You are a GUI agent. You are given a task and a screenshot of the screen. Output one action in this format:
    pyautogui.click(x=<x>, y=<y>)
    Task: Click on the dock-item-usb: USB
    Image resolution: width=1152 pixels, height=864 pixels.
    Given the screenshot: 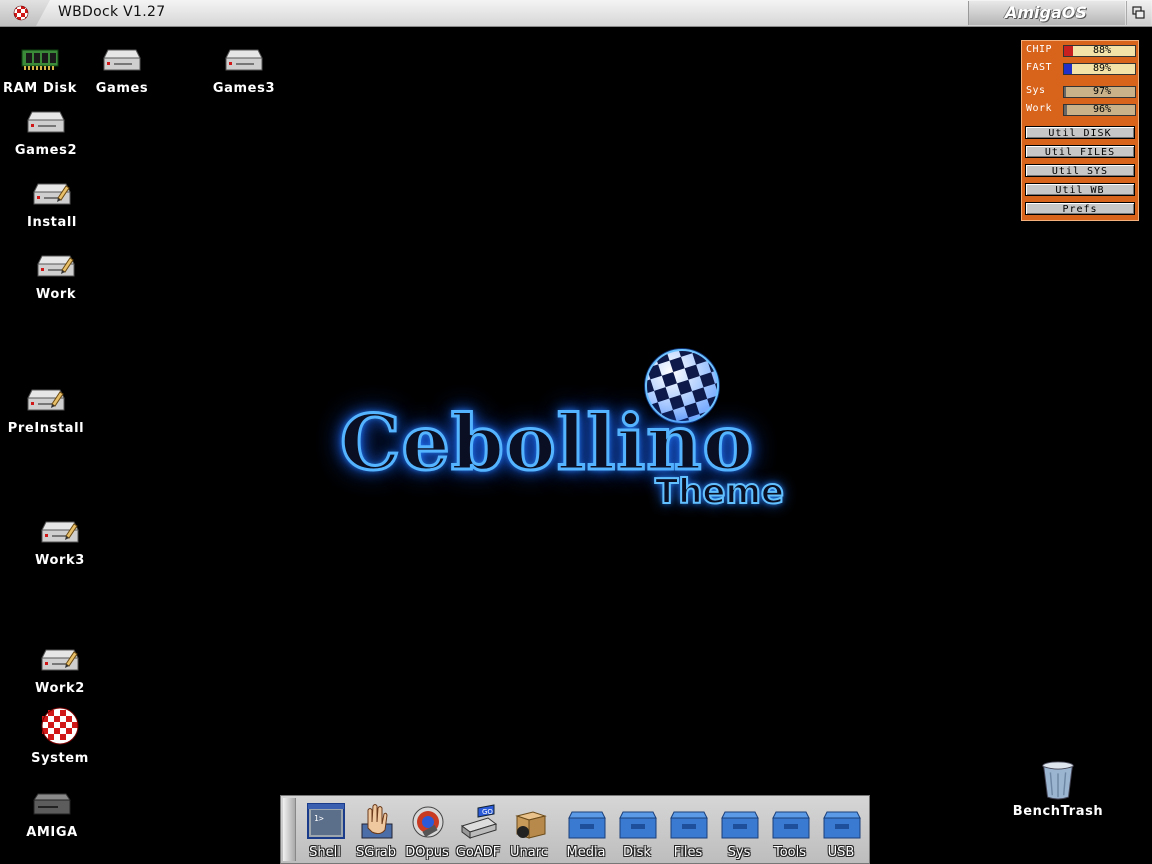 What is the action you would take?
    pyautogui.click(x=841, y=830)
    